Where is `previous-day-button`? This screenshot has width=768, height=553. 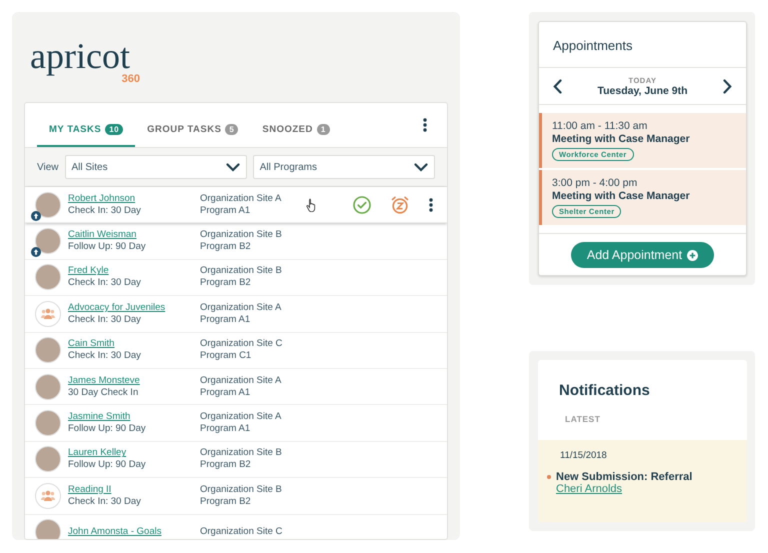 previous-day-button is located at coordinates (557, 86).